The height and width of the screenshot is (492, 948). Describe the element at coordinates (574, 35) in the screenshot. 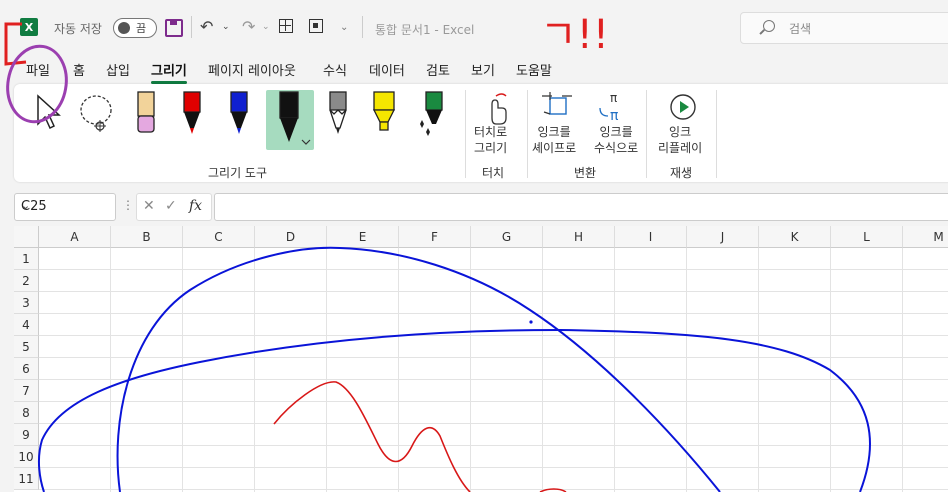

I see `top-annotation-text: ㄱ!!` at that location.